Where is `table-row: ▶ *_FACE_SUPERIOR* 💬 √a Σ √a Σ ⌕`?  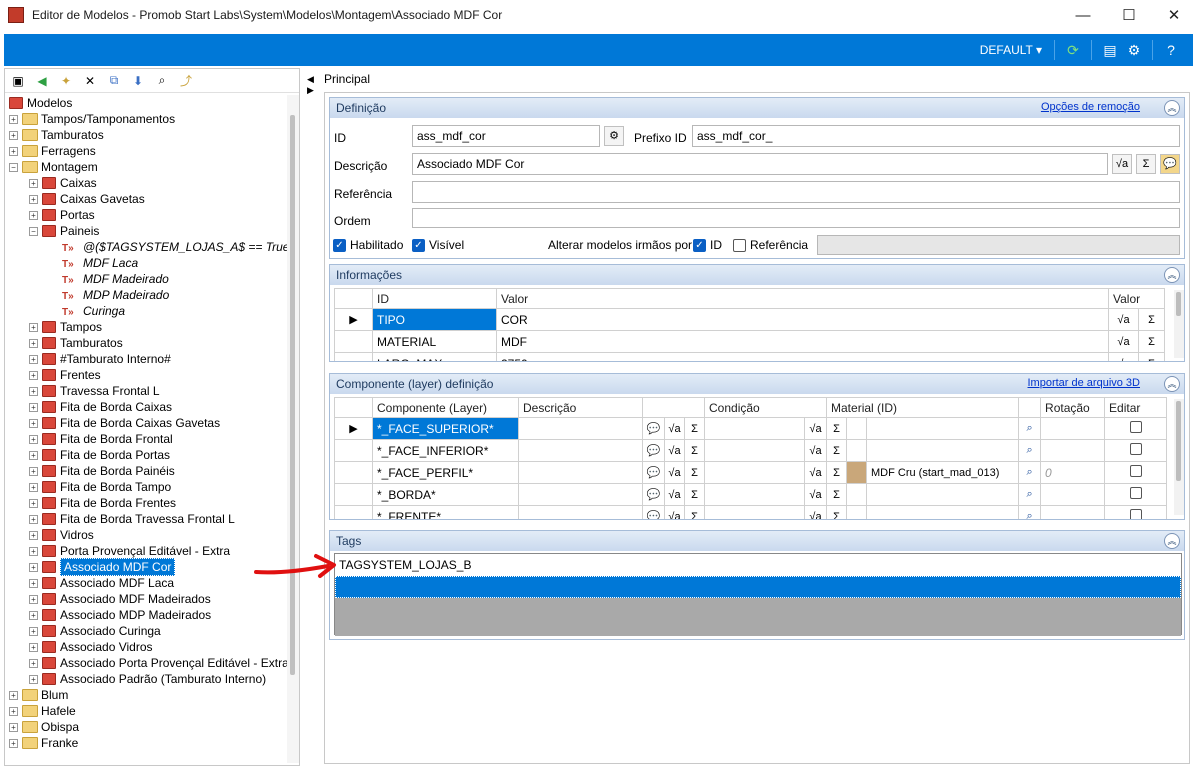 table-row: ▶ *_FACE_SUPERIOR* 💬 √a Σ √a Σ ⌕ is located at coordinates (751, 428).